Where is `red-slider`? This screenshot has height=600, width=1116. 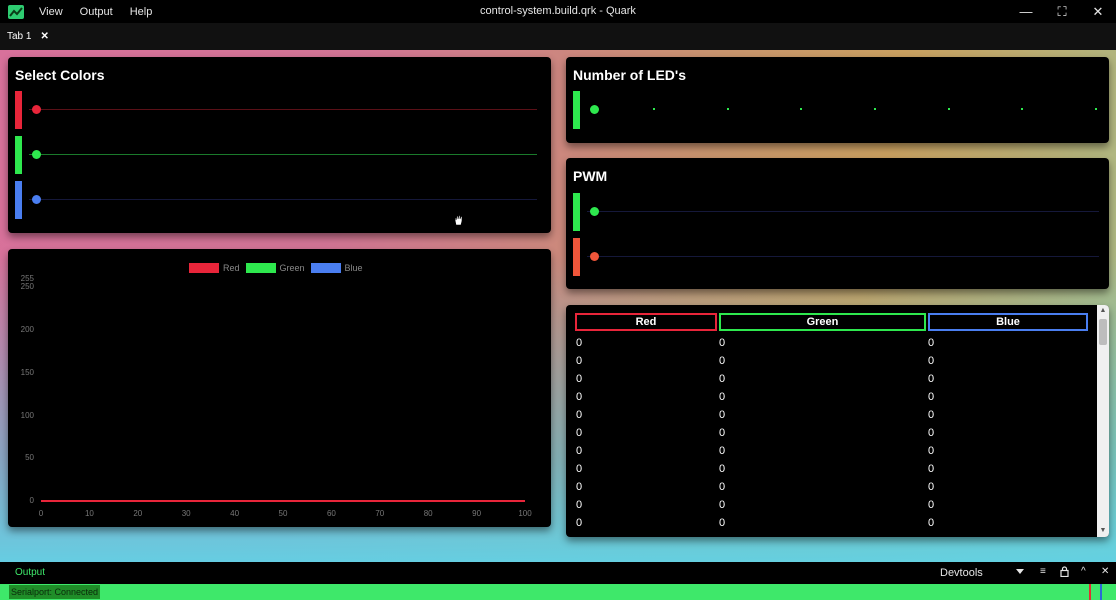 red-slider is located at coordinates (276, 110).